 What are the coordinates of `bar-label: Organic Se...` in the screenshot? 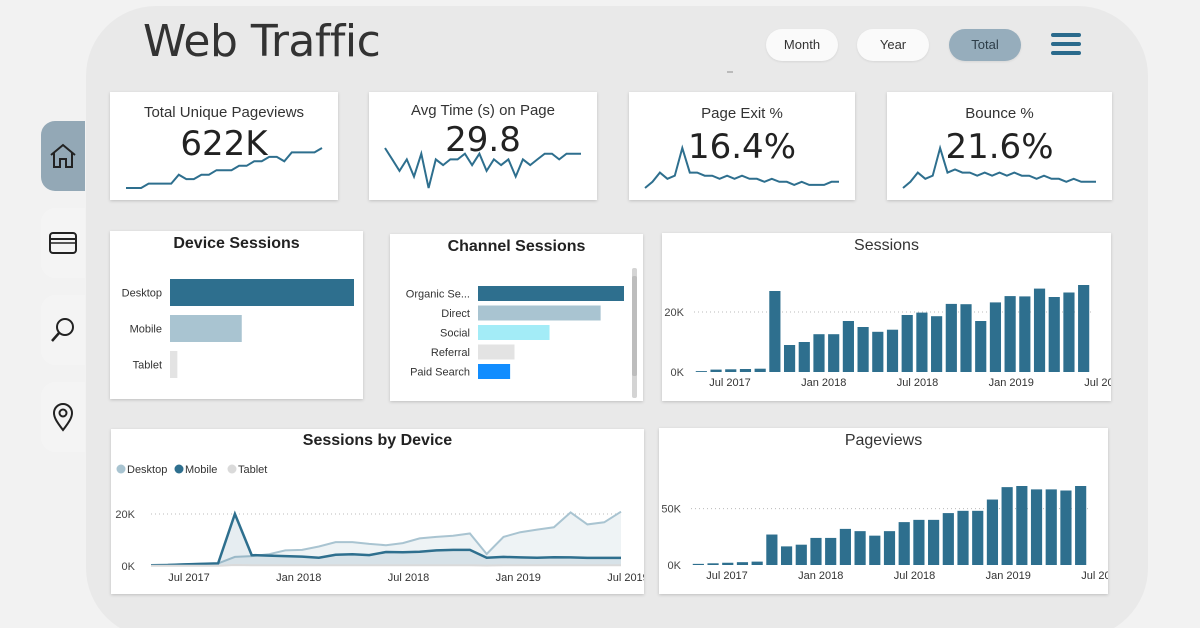 It's located at (438, 295).